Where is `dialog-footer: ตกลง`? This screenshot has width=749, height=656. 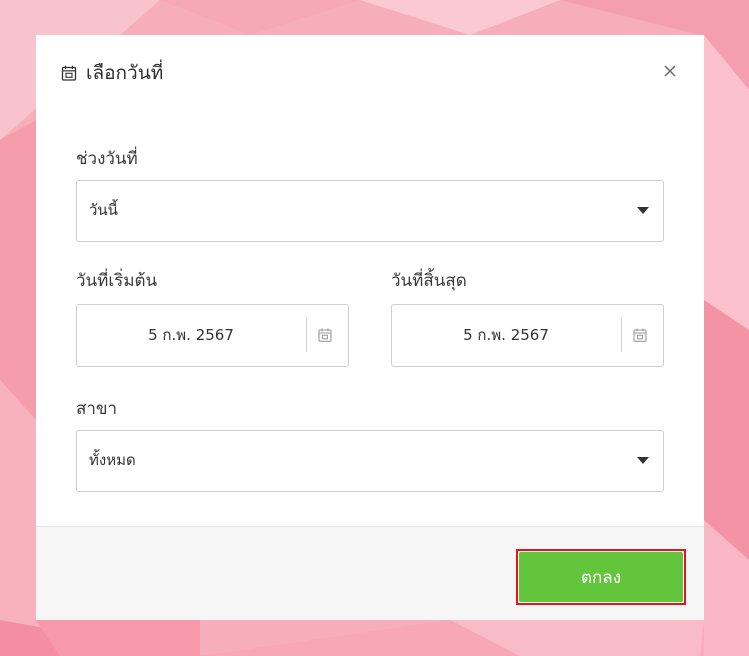
dialog-footer: ตกลง is located at coordinates (370, 573).